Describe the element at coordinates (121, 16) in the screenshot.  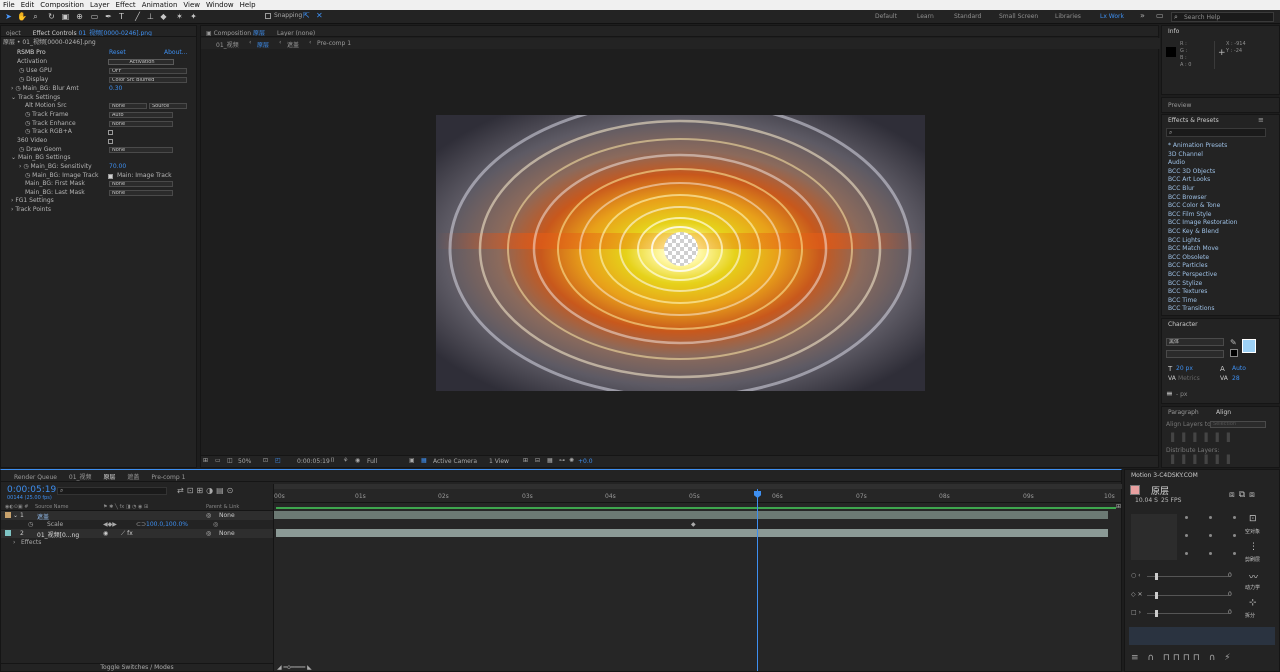
I see `type-tool-icon: T` at that location.